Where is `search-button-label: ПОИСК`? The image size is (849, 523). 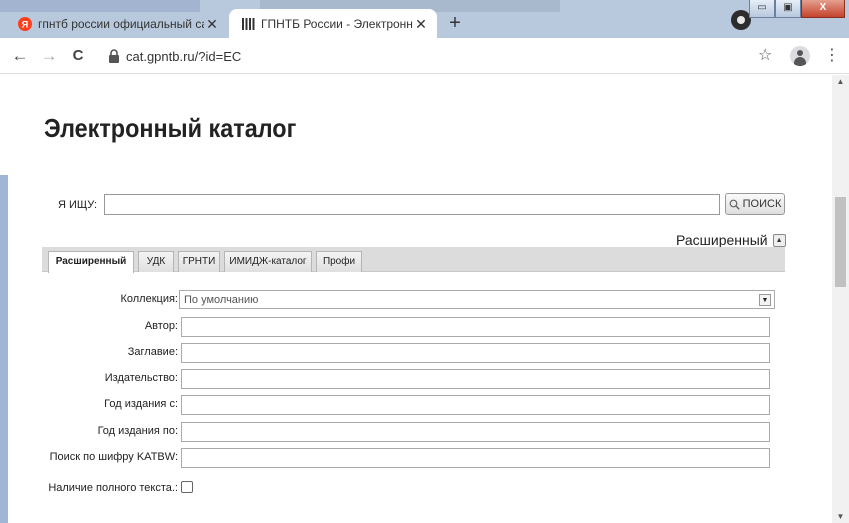 search-button-label: ПОИСК is located at coordinates (762, 204).